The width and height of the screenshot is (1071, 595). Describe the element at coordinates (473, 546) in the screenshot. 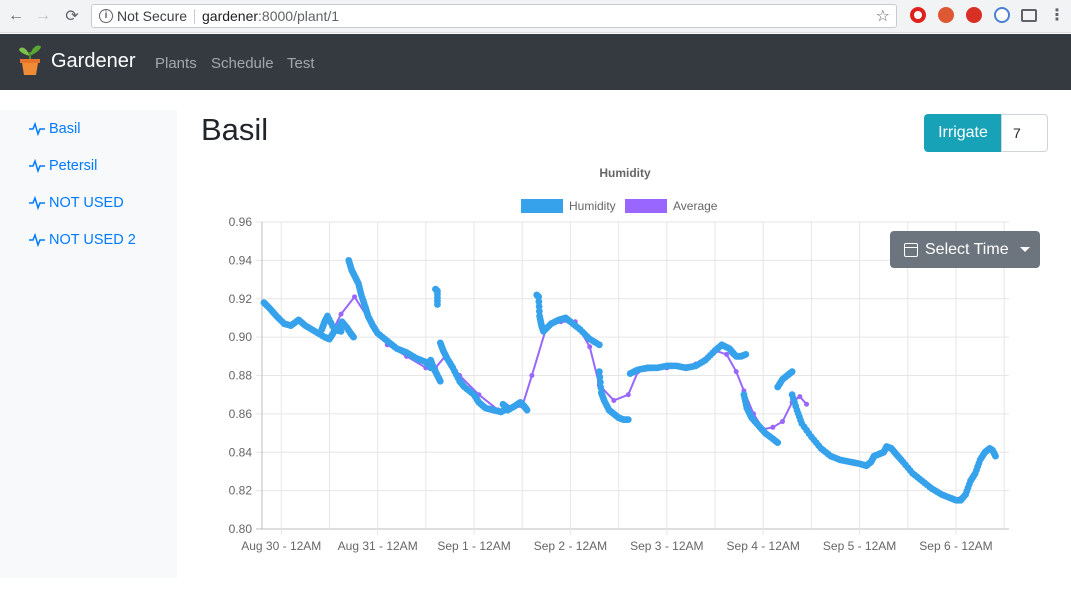

I see `x-tick-label: Sep 1 - 12AM` at that location.